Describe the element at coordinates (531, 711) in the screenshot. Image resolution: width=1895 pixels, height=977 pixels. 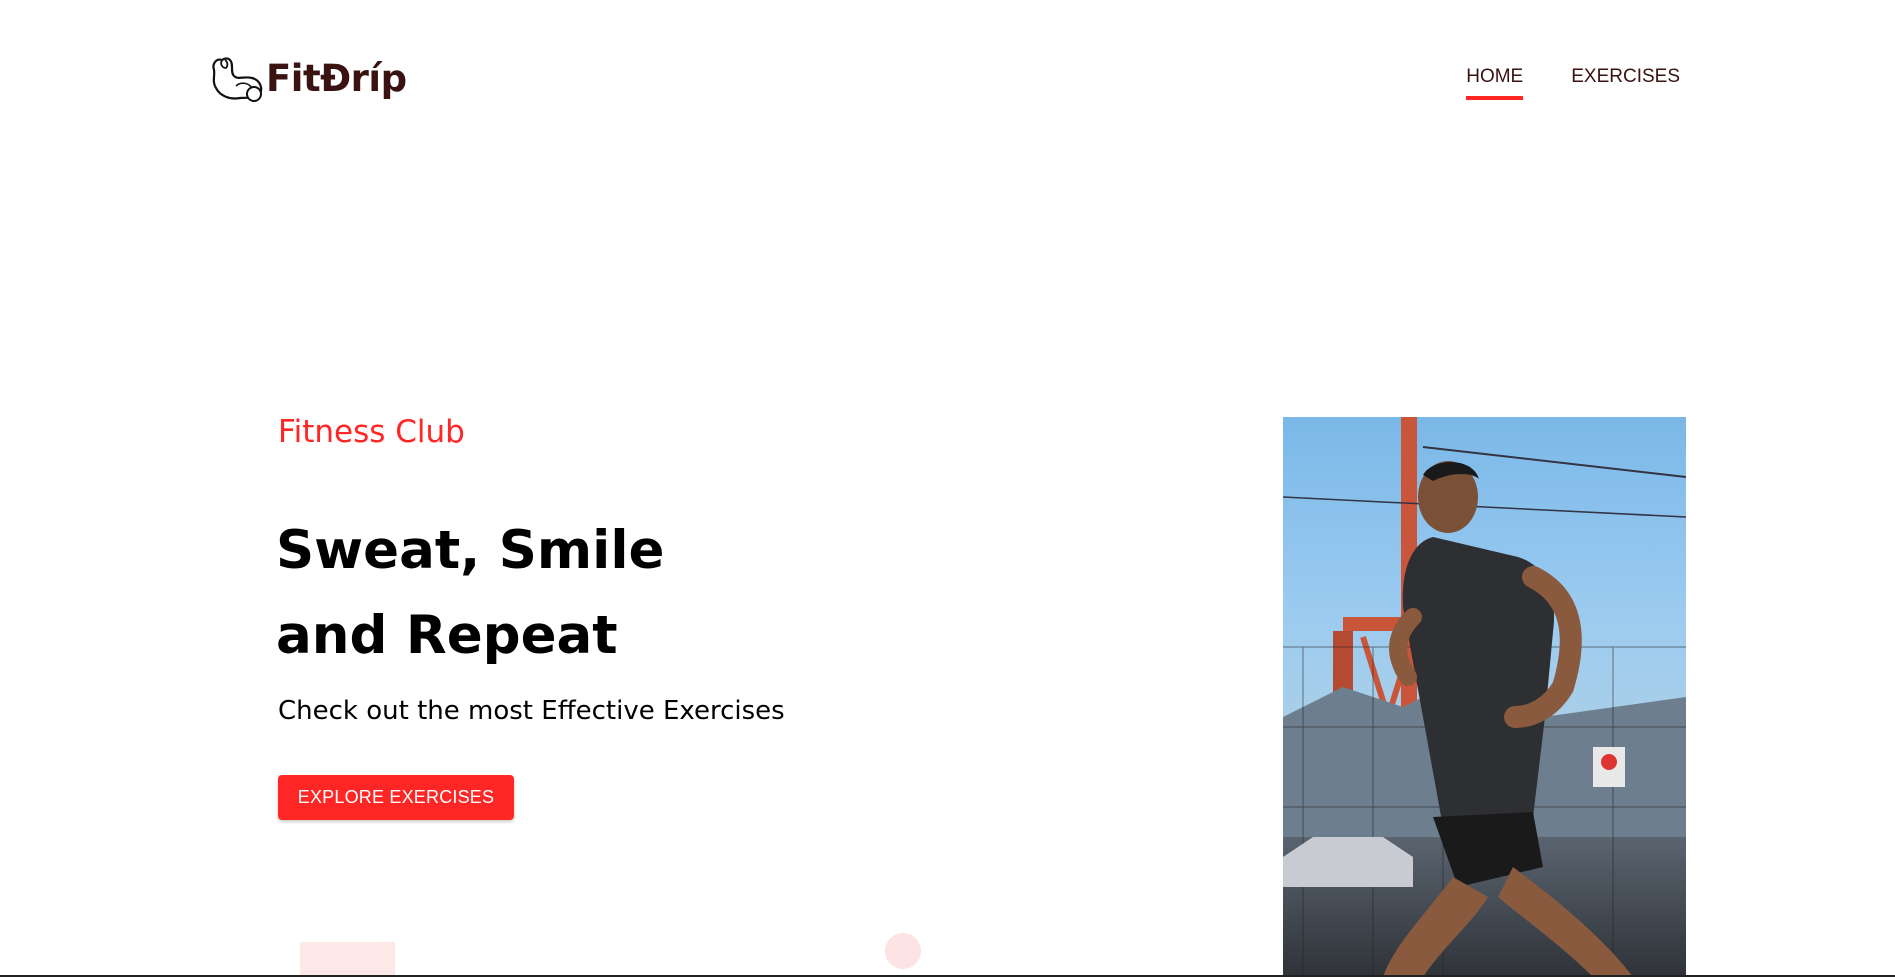
I see `hero-description: Check out the most Effective Exercises` at that location.